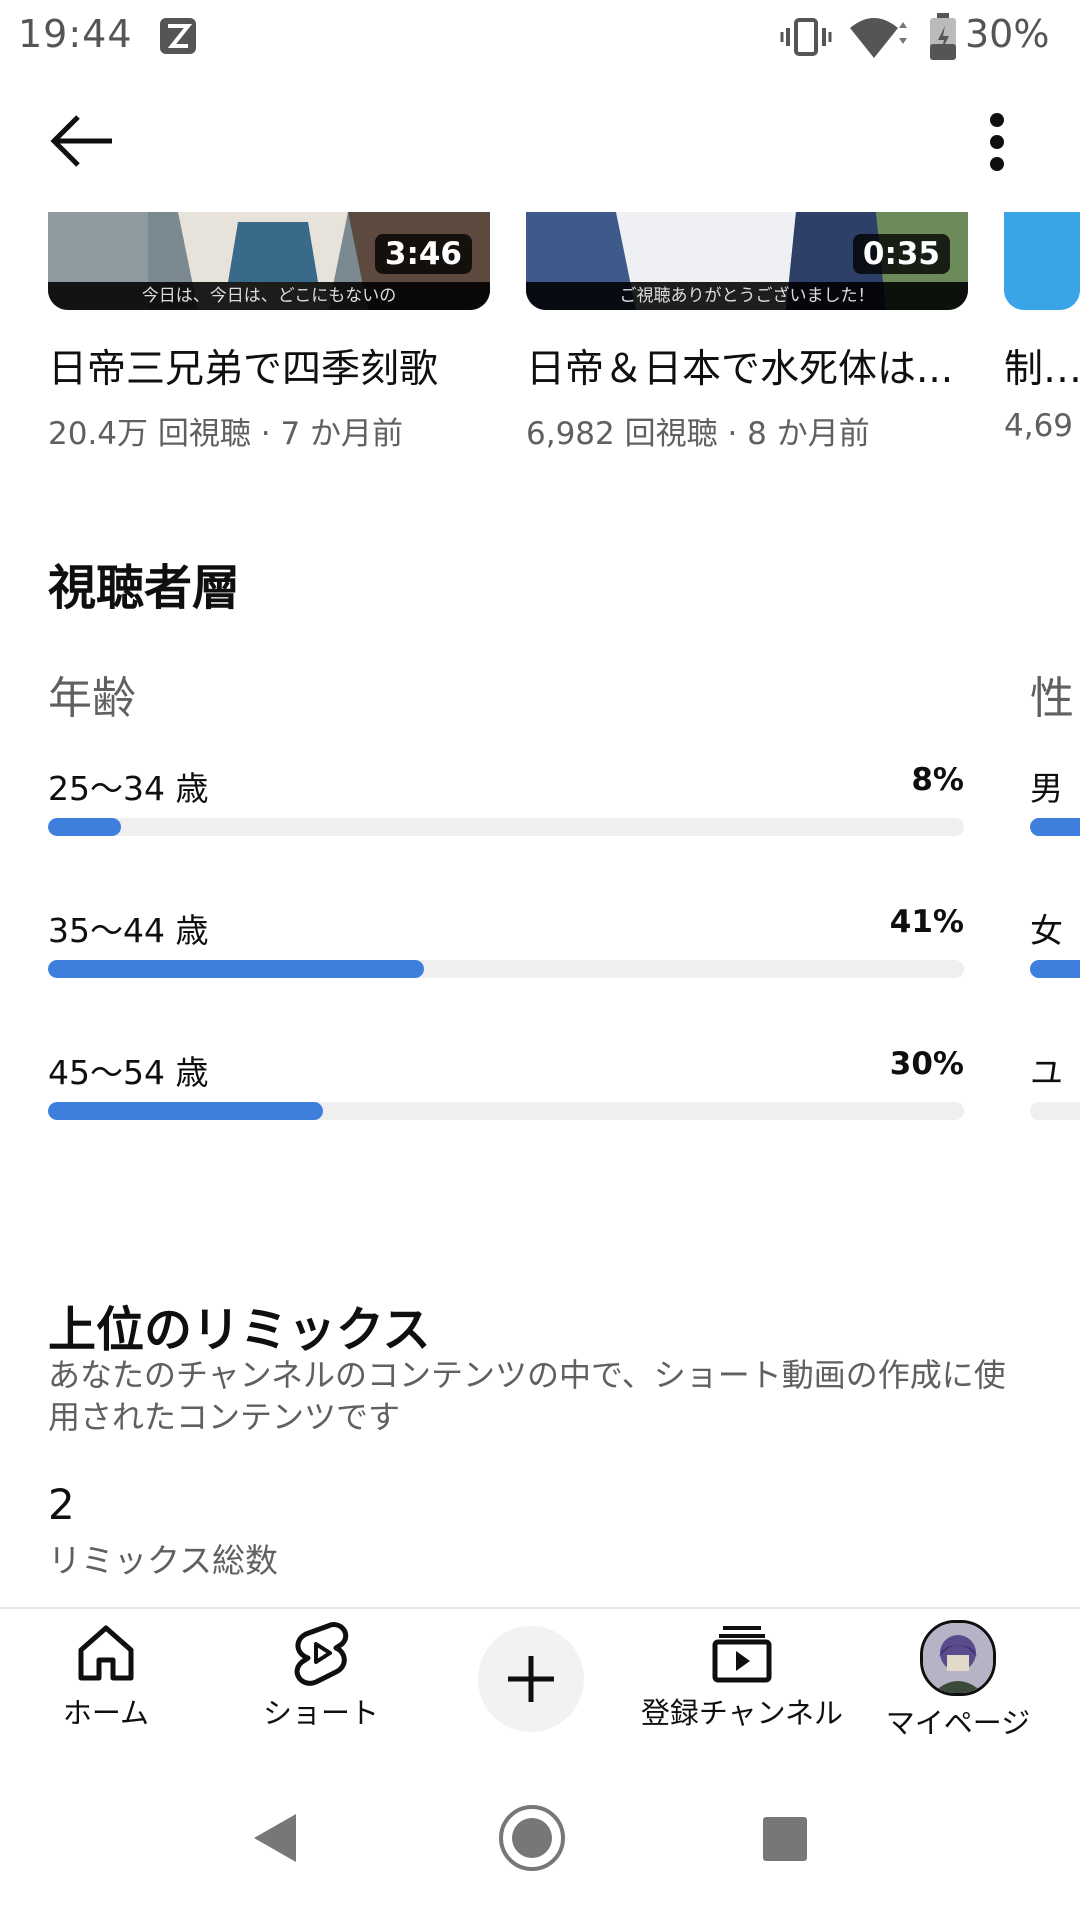 This screenshot has height=1920, width=1080. I want to click on home-icon, so click(106, 1653).